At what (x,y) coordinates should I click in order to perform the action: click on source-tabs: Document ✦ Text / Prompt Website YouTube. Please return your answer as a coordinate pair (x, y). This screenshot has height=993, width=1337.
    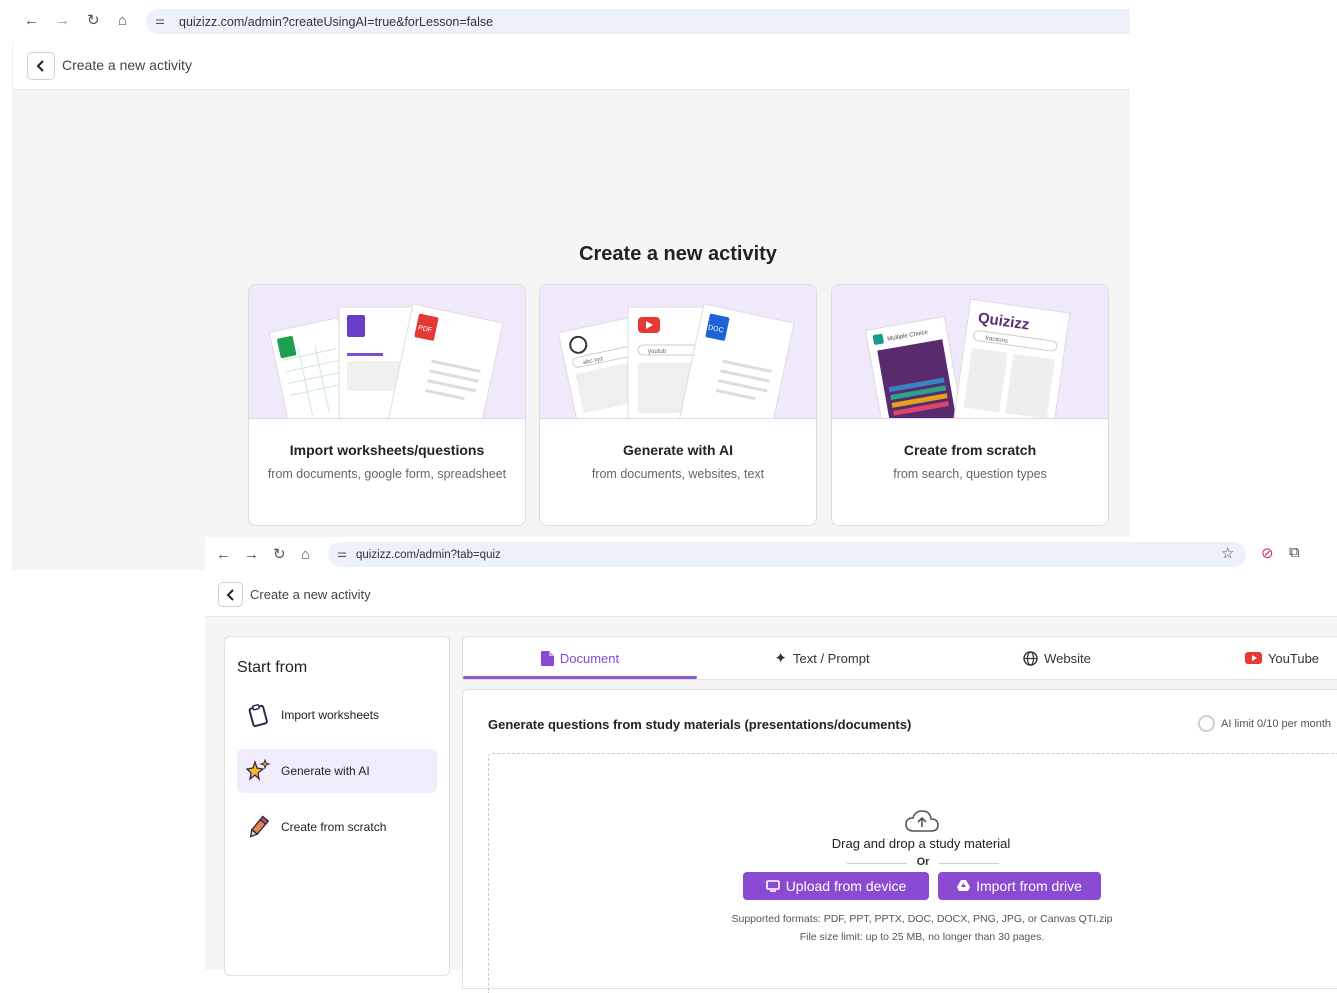
    Looking at the image, I should click on (899, 658).